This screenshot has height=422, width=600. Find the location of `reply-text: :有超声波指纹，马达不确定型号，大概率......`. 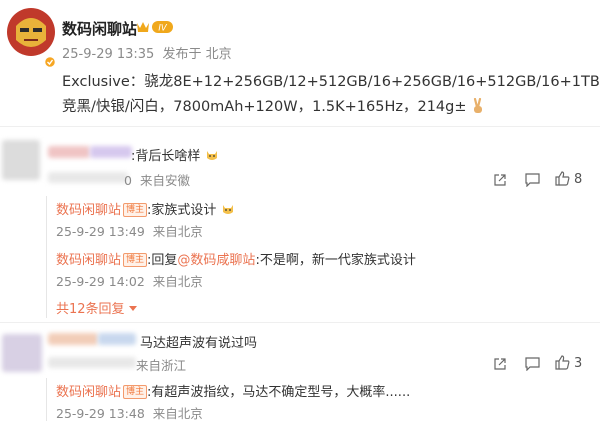

reply-text: :有超声波指纹，马达不确定型号，大概率...... is located at coordinates (279, 392).